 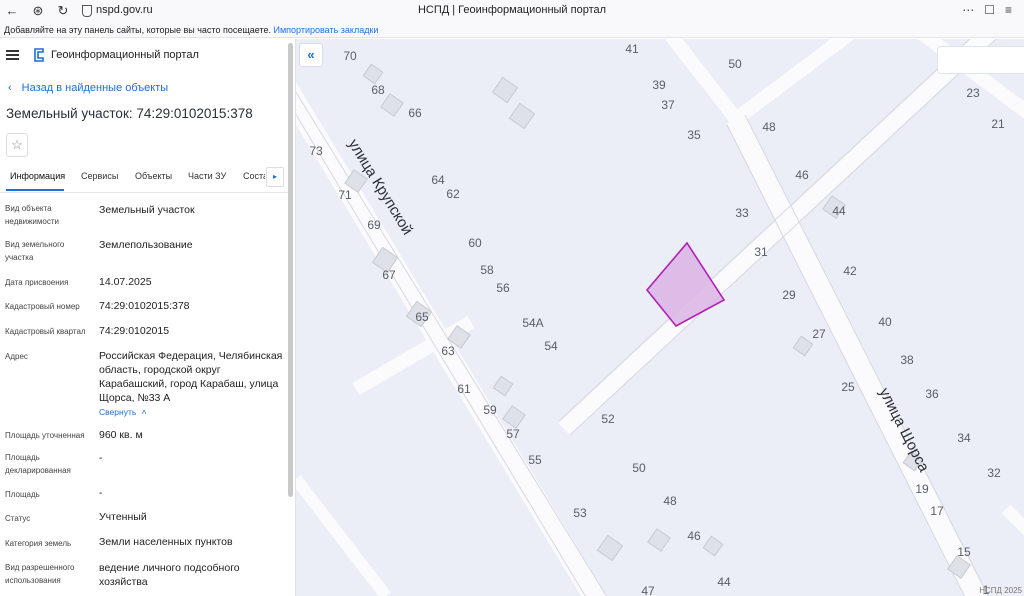 I want to click on tracking-icon: ⊛, so click(x=38, y=11).